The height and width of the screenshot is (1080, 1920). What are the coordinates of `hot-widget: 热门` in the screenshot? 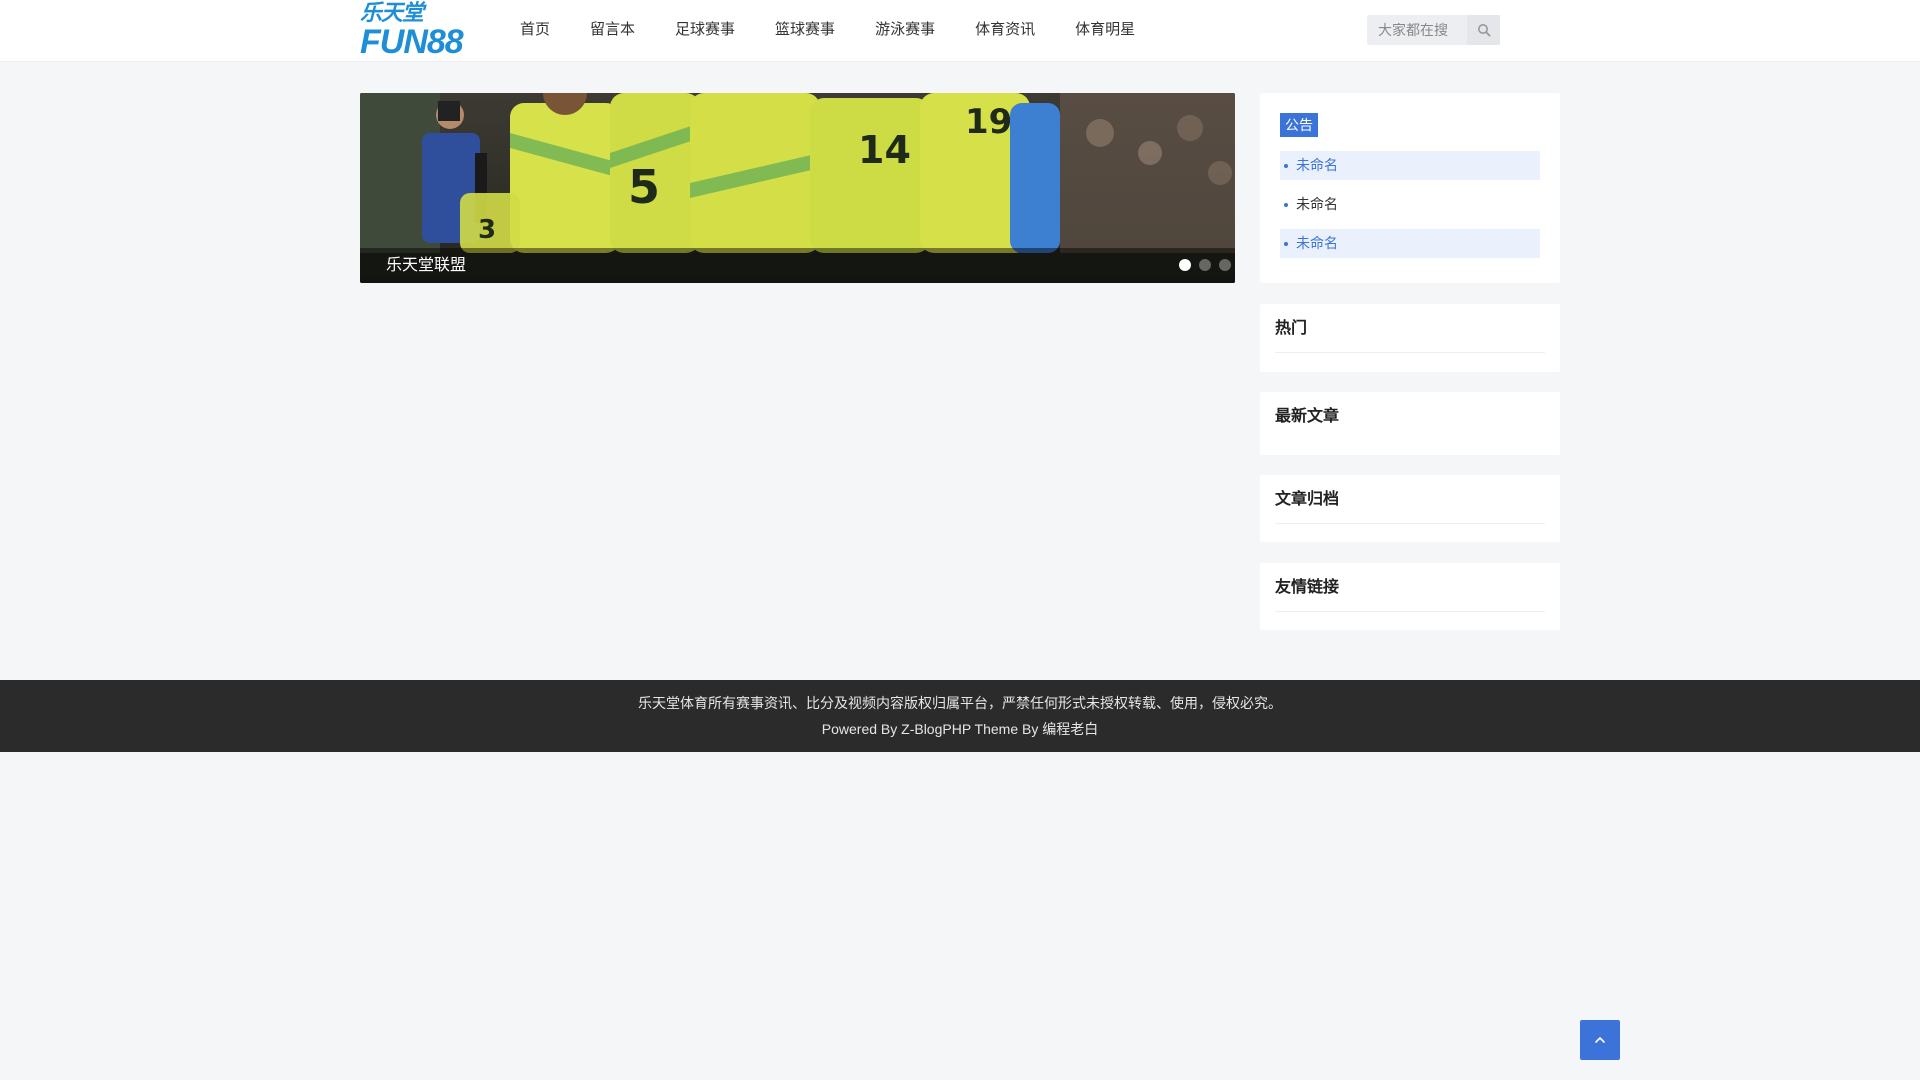 It's located at (1410, 338).